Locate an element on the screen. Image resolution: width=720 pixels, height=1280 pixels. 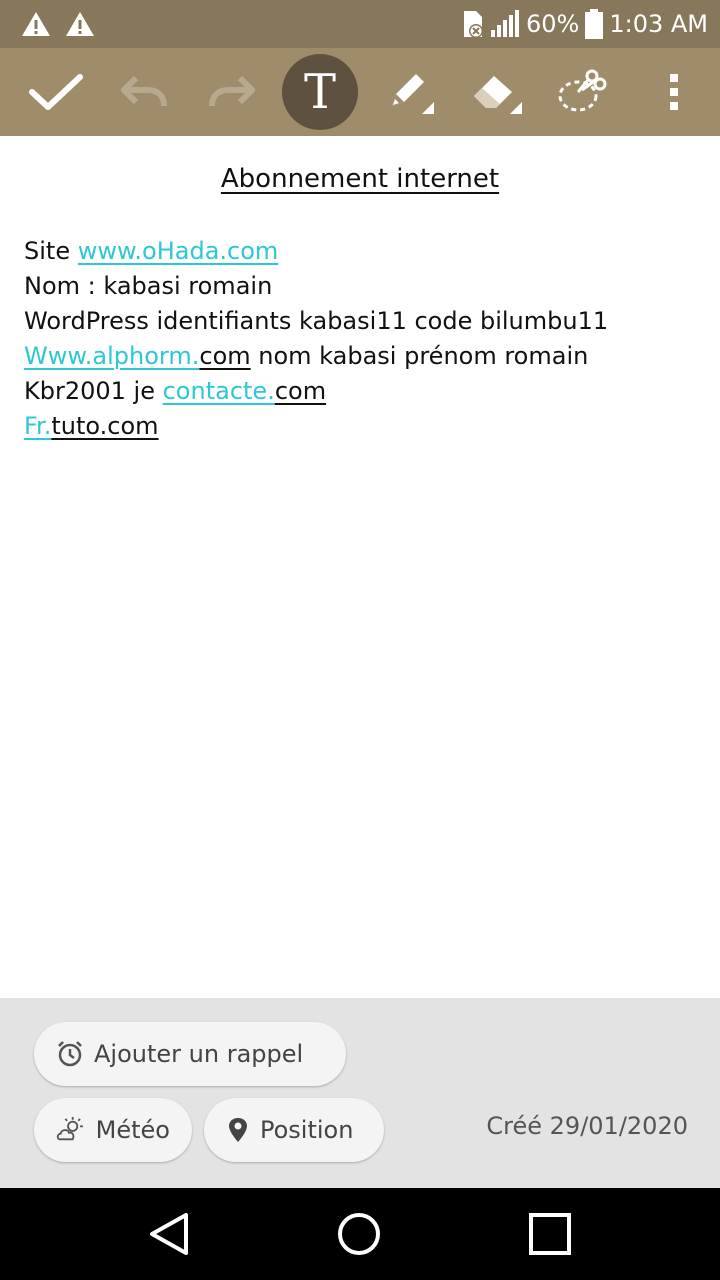
alarm-clock-icon is located at coordinates (70, 1054).